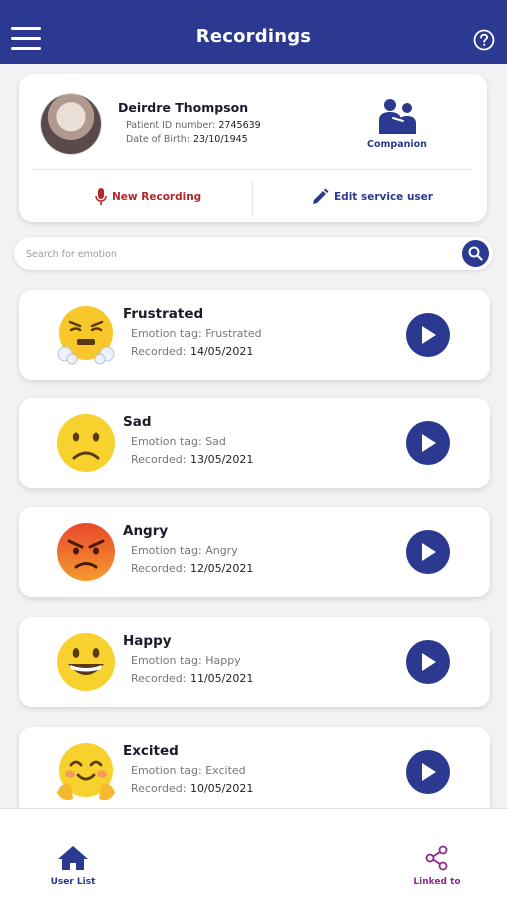 This screenshot has width=507, height=901. I want to click on happy-emoji-icon, so click(86, 662).